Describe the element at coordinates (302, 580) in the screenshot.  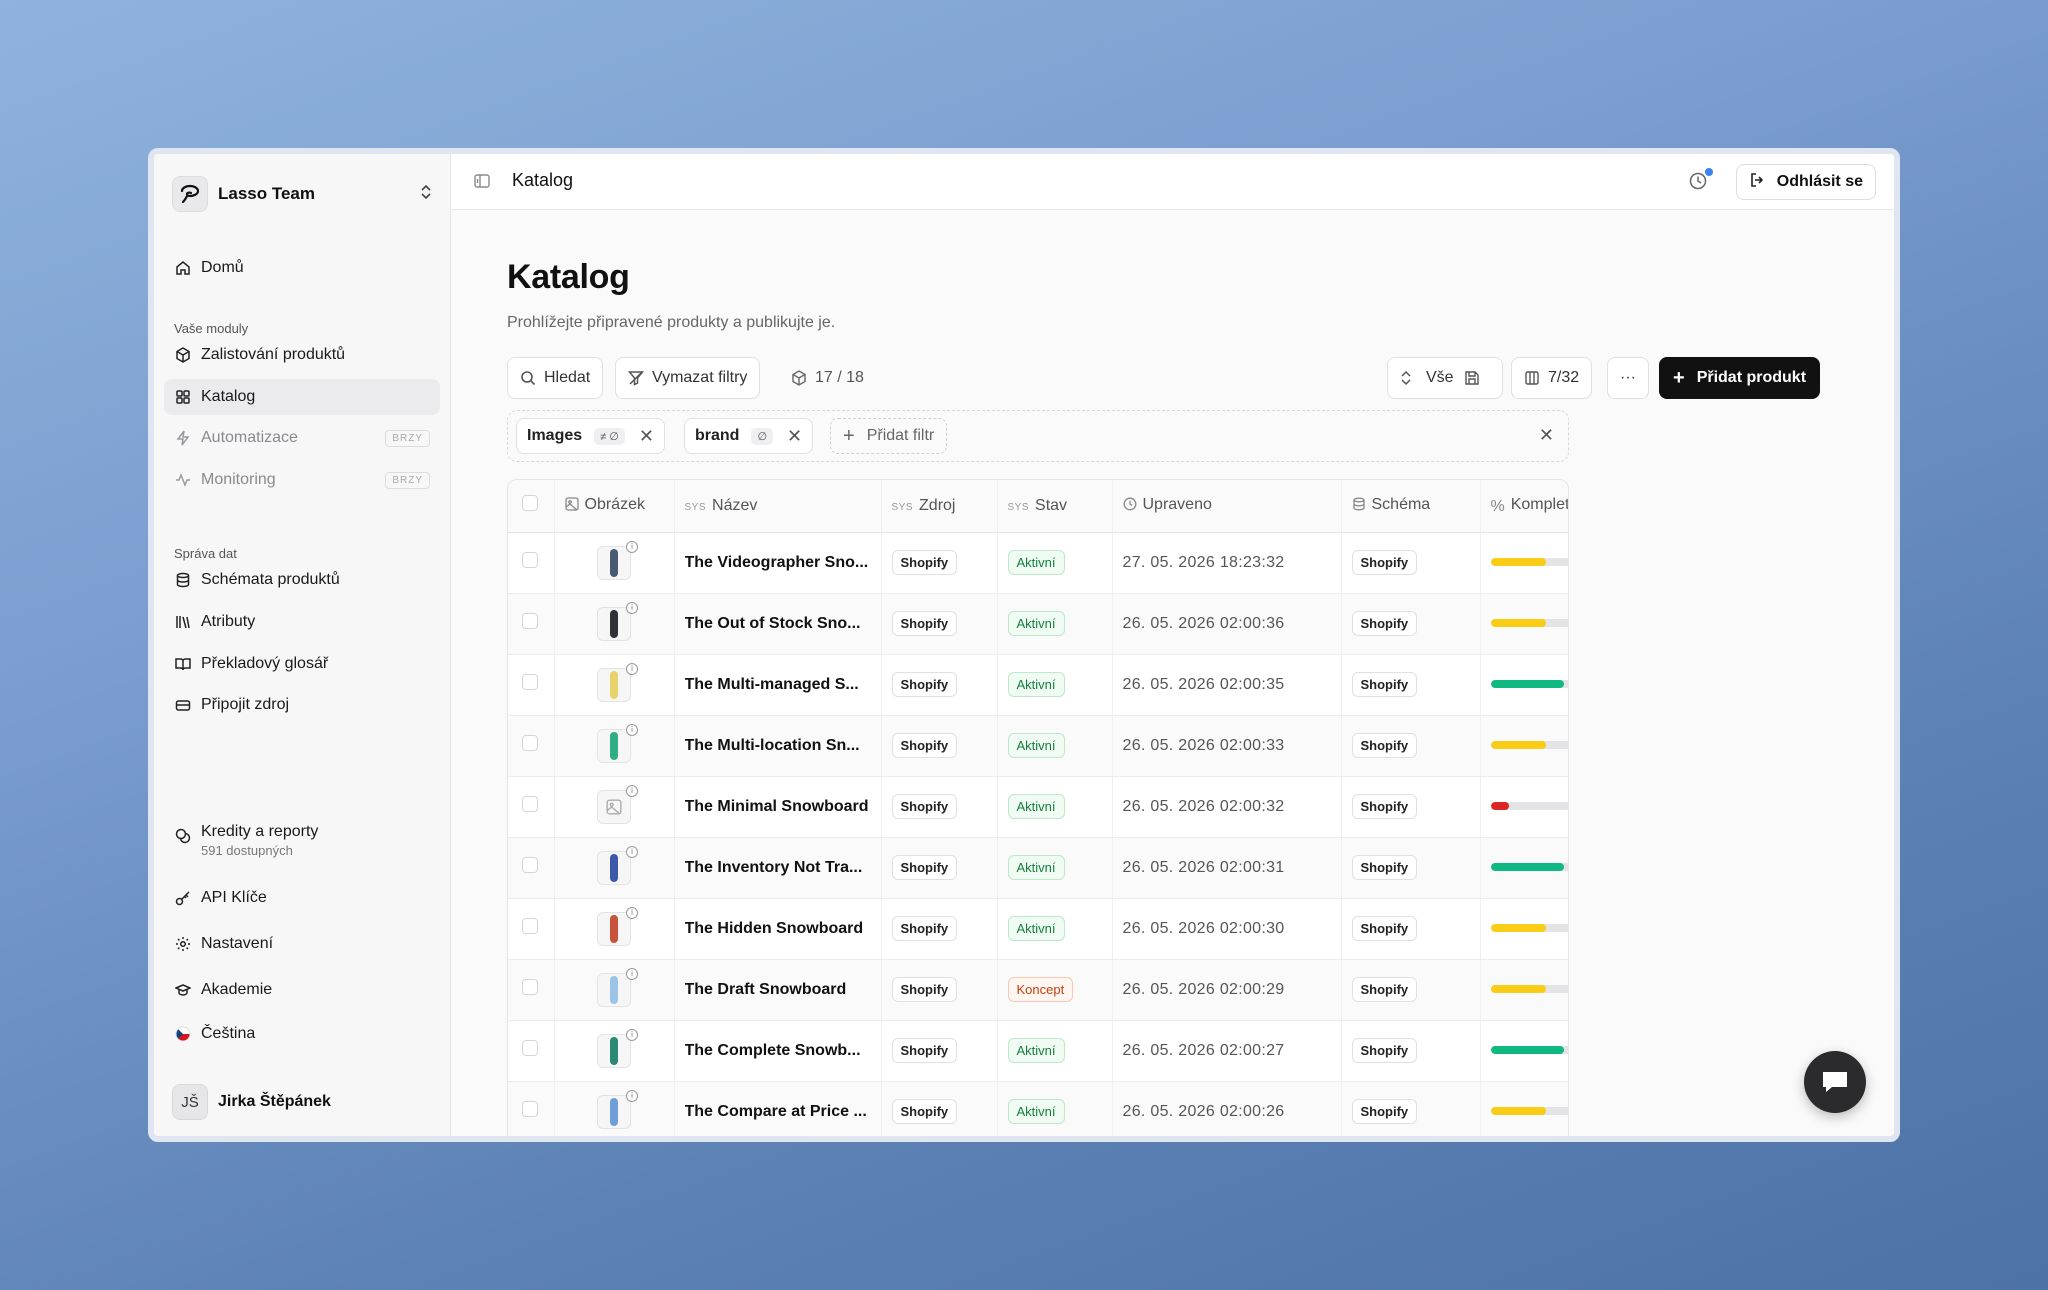
I see `sidebar-item-schemas: Schémata produktů` at that location.